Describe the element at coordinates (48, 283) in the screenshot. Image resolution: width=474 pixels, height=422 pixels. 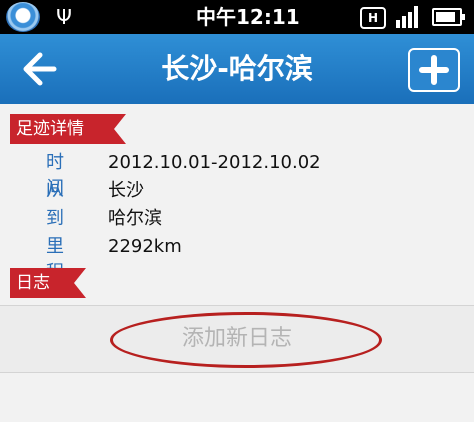
I see `section-tag-log: 日志` at that location.